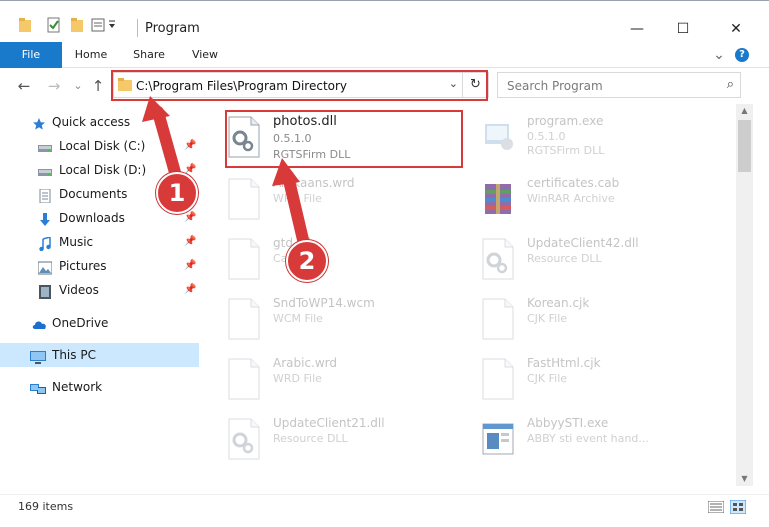  What do you see at coordinates (744, 111) in the screenshot?
I see `scroll-up-icon: ▲` at bounding box center [744, 111].